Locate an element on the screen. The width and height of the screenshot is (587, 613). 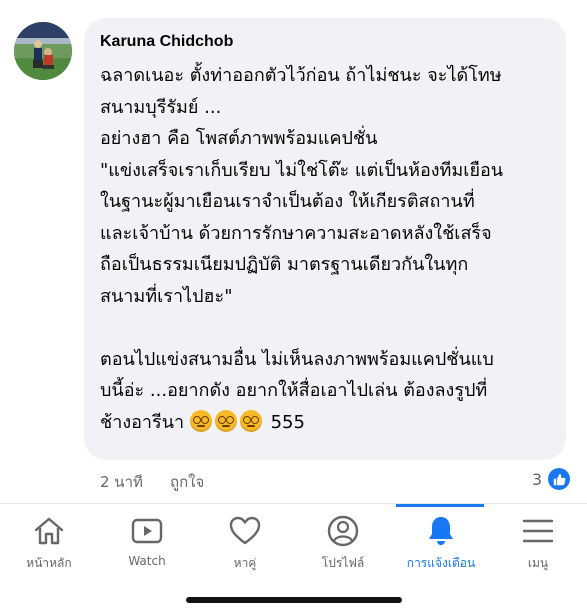
like-comment-button: ถูกใจ is located at coordinates (187, 482).